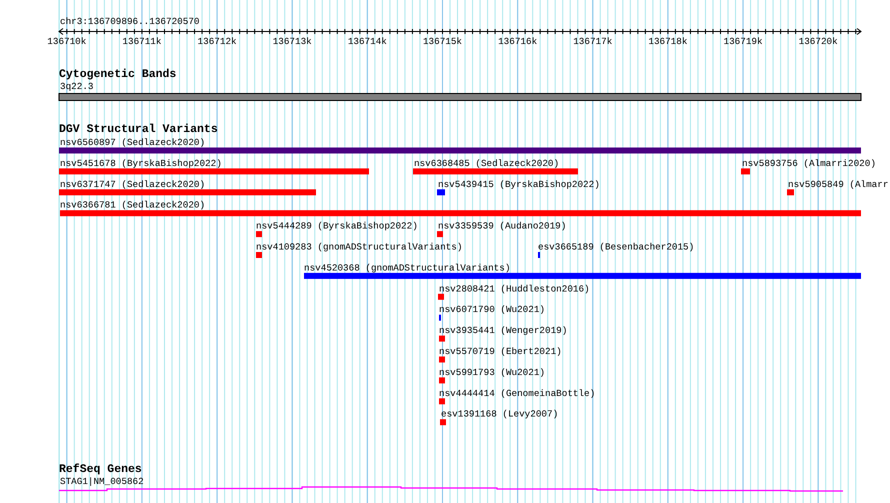  I want to click on gene-line, so click(451, 489).